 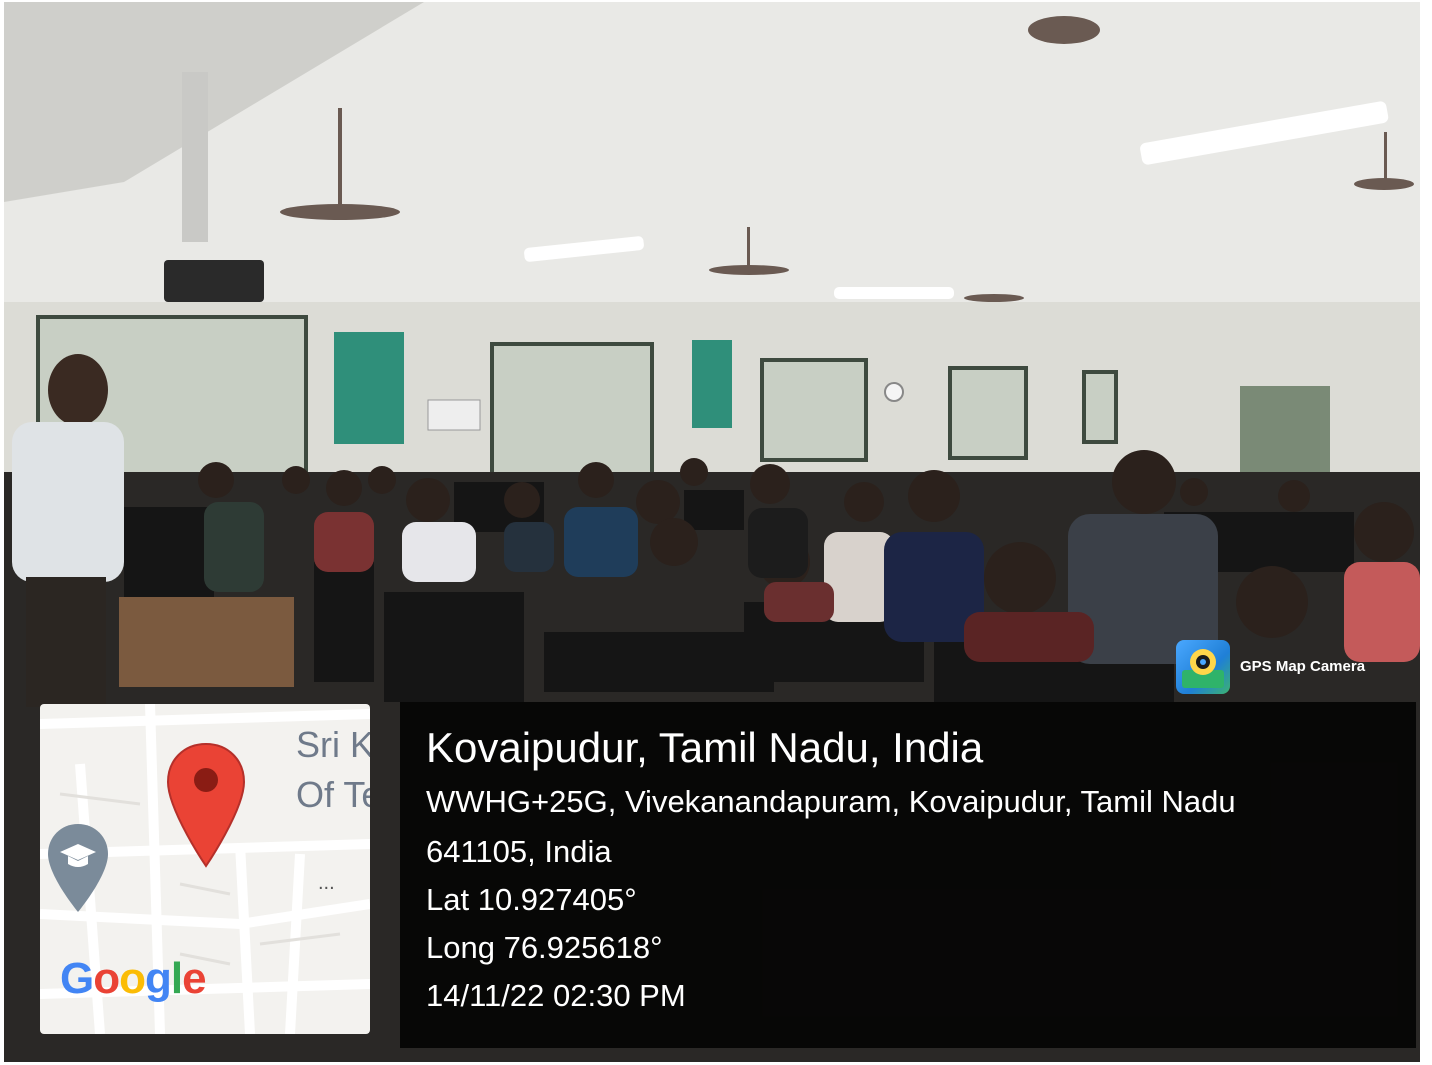 I want to click on map-place-label-1: Sri Kris, so click(x=333, y=744).